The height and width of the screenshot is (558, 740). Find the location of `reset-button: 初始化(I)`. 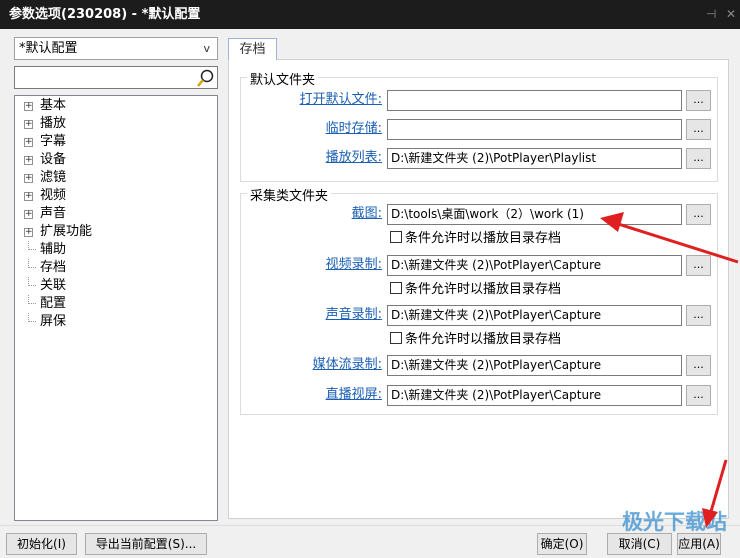

reset-button: 初始化(I) is located at coordinates (41, 544).